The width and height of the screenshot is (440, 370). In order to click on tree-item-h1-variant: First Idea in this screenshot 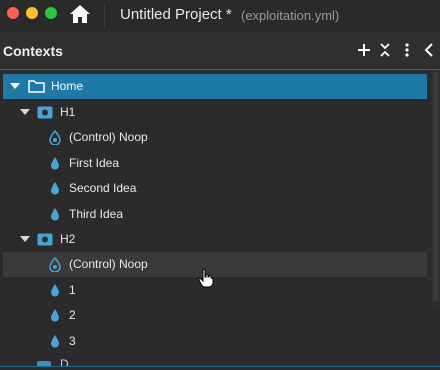, I will do `click(215, 163)`.